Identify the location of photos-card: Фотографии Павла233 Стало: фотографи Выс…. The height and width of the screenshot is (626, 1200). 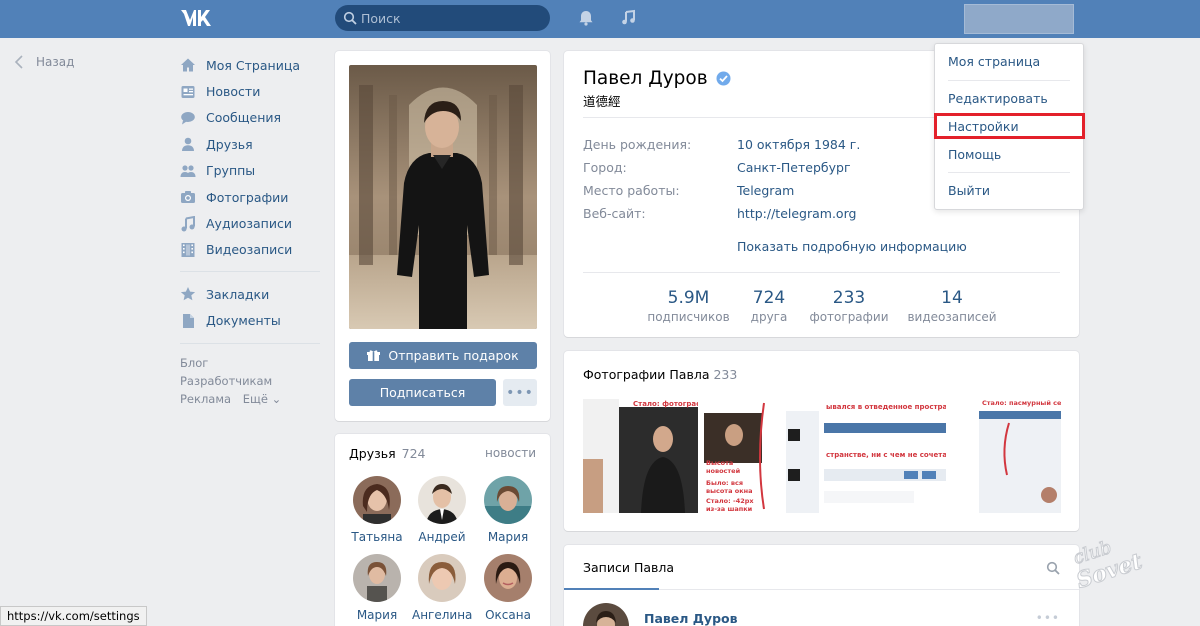
(821, 441).